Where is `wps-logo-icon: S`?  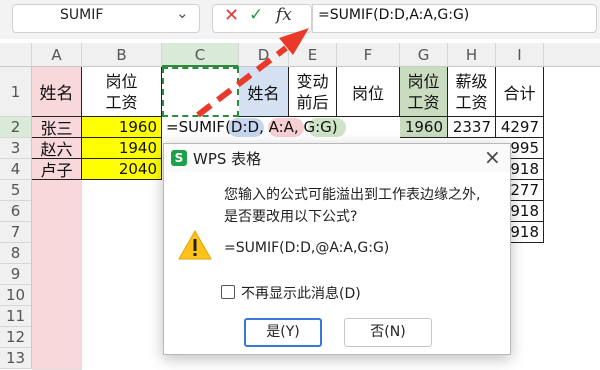 wps-logo-icon: S is located at coordinates (179, 158).